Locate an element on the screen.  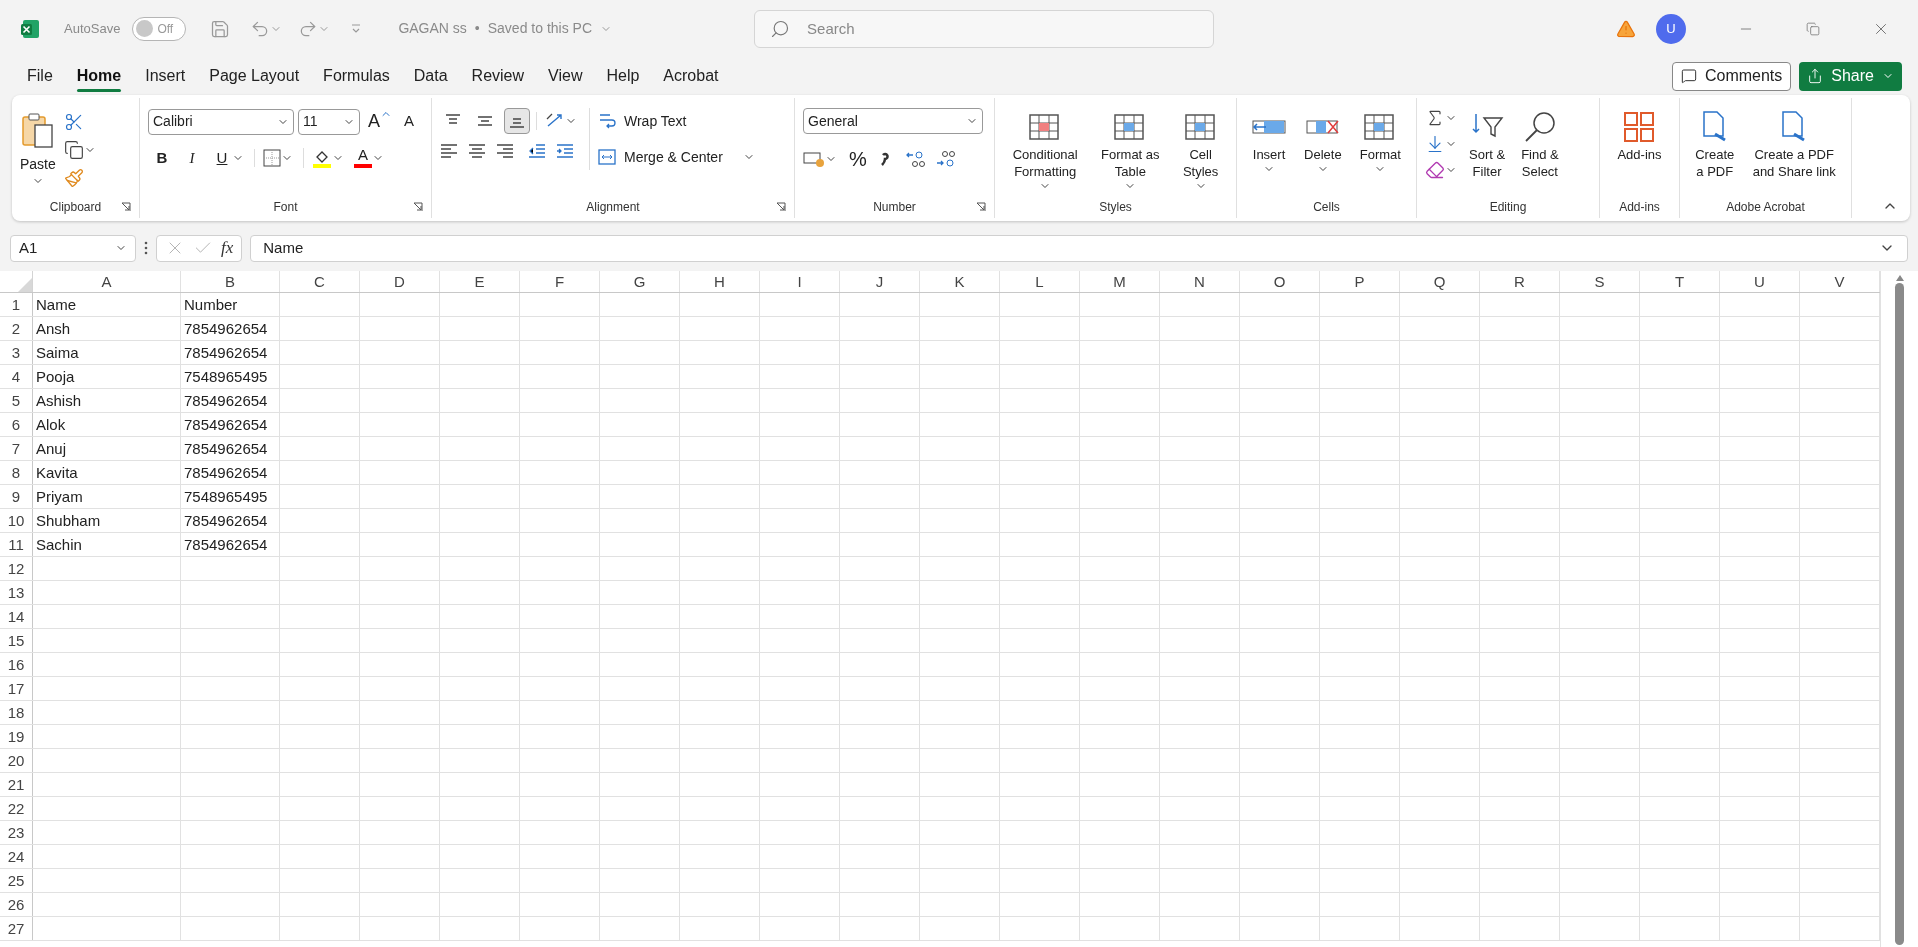
column-header: A is located at coordinates (107, 281).